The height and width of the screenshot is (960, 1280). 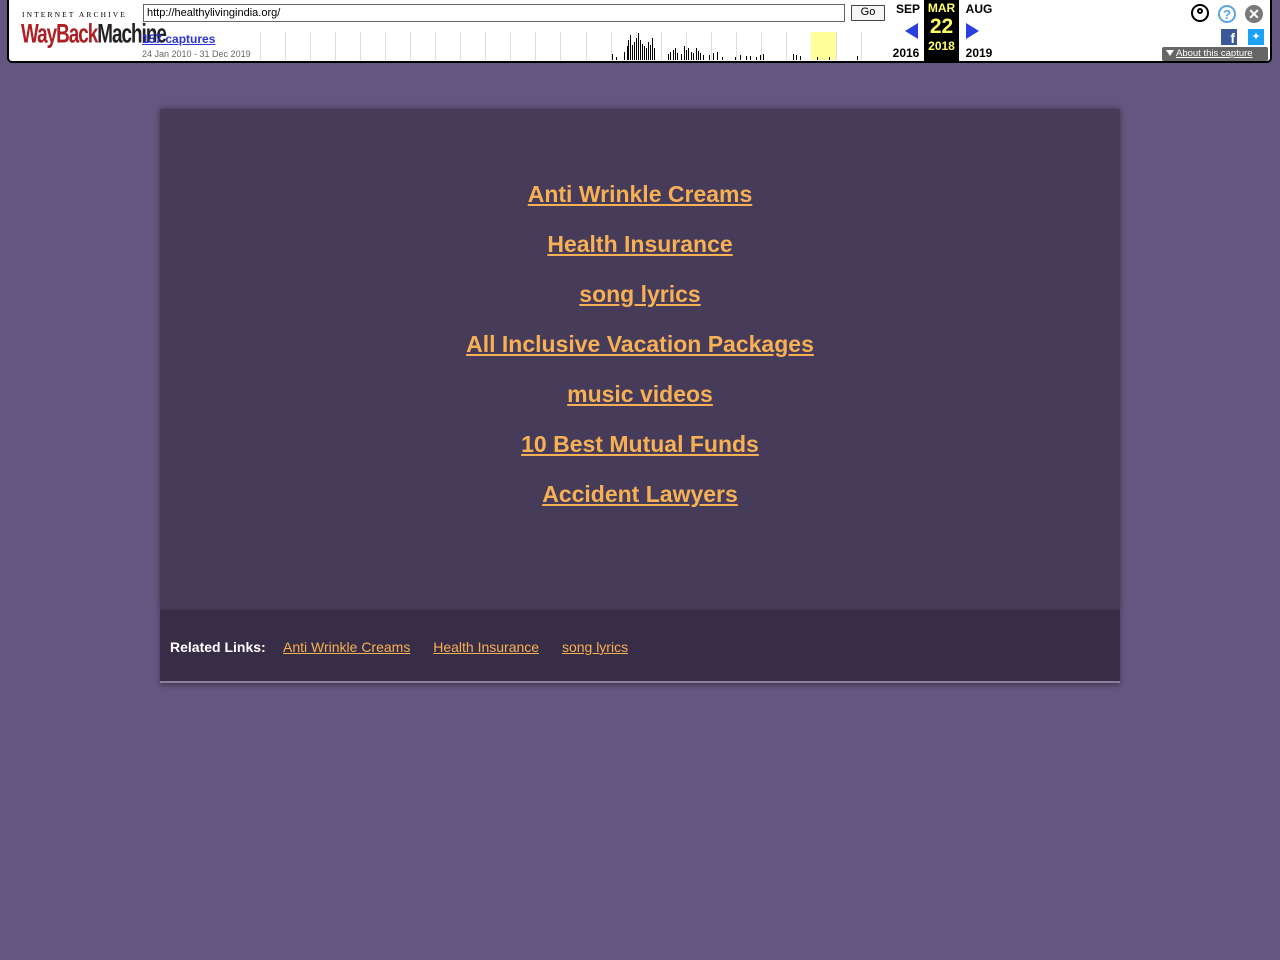 What do you see at coordinates (979, 53) in the screenshot?
I see `next-year-label: 2019` at bounding box center [979, 53].